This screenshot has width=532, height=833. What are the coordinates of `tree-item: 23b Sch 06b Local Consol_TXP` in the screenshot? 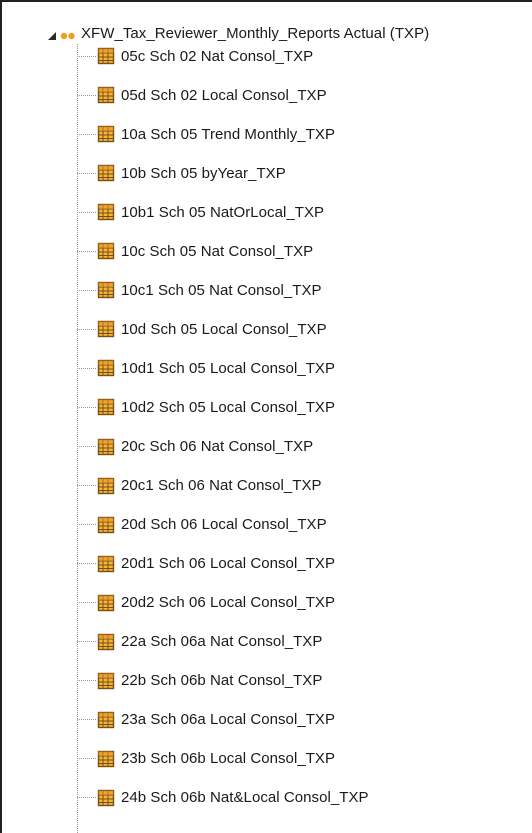 It's located at (206, 759).